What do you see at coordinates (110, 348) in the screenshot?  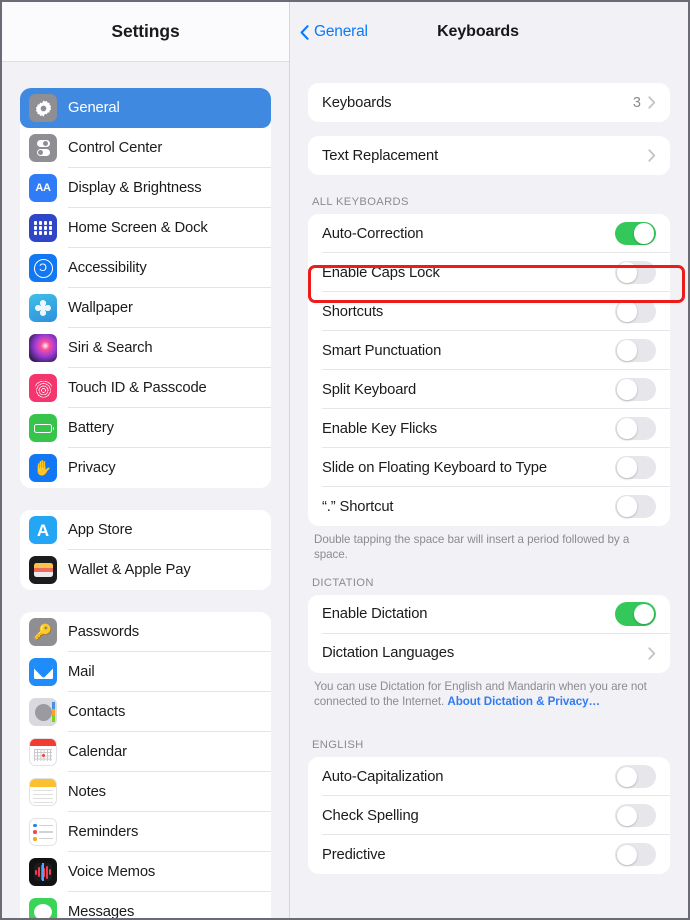 I see `sidebar-item-label: Siri & Search` at bounding box center [110, 348].